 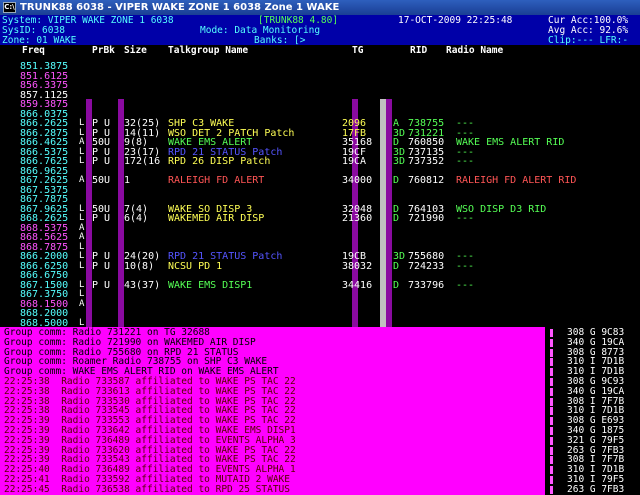 I want to click on datetime-label: 17-OCT-2009 22:25:48, so click(x=455, y=20).